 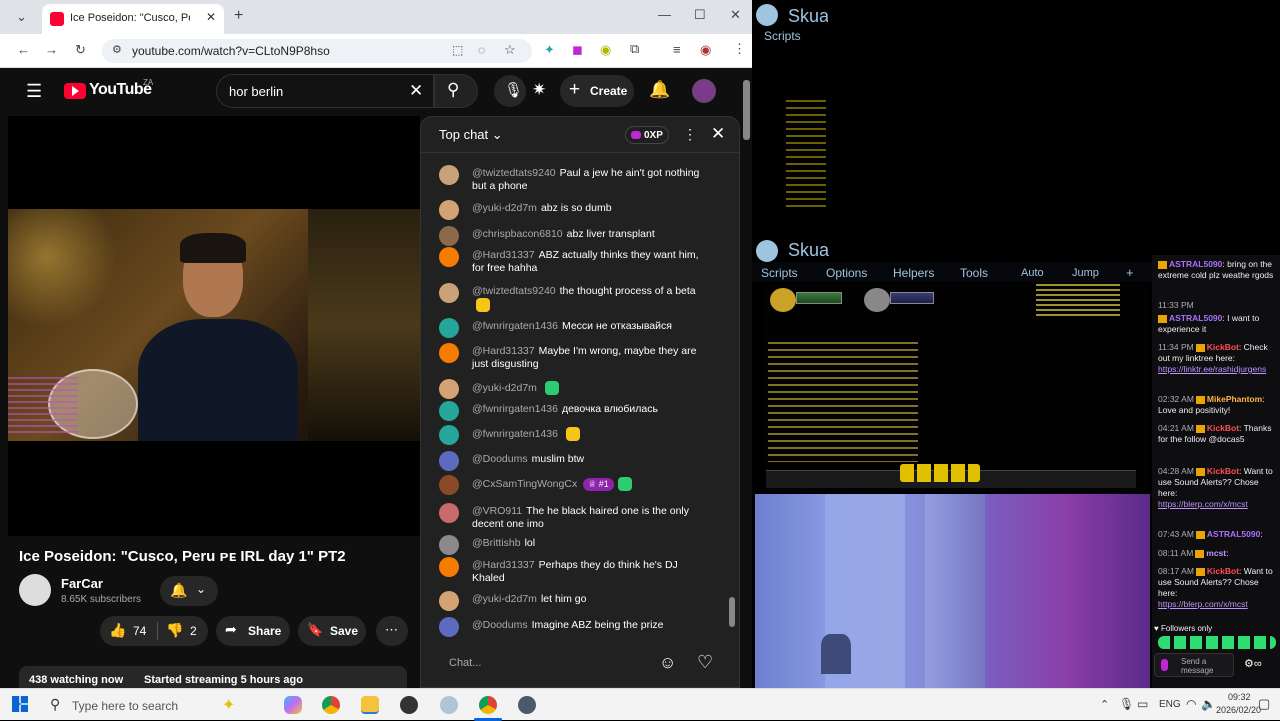 I want to click on skua-taskbar-icon, so click(x=527, y=705).